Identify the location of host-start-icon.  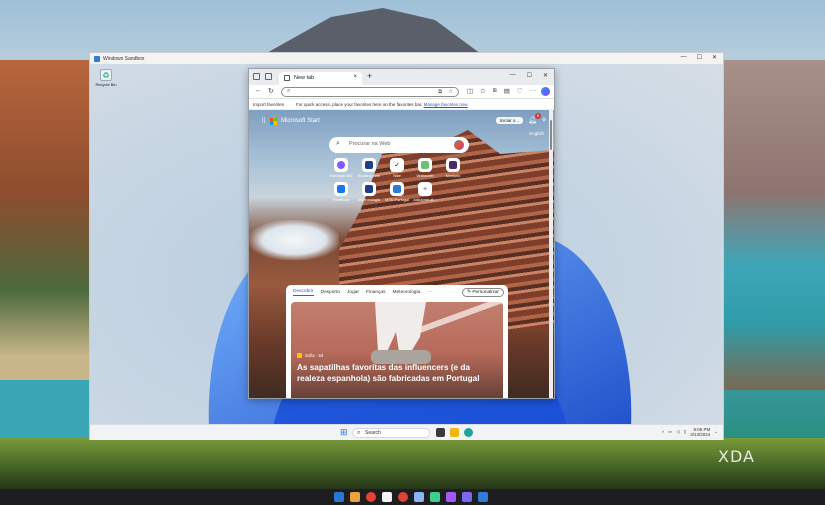
(339, 497).